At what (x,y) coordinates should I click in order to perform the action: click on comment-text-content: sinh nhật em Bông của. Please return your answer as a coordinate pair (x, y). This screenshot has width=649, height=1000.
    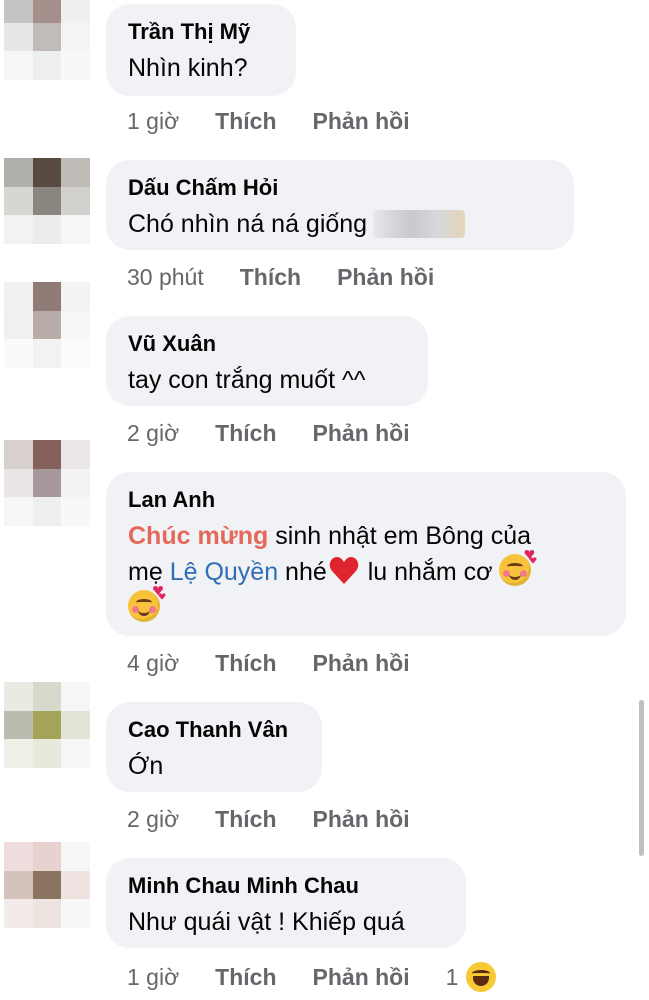
    Looking at the image, I should click on (399, 536).